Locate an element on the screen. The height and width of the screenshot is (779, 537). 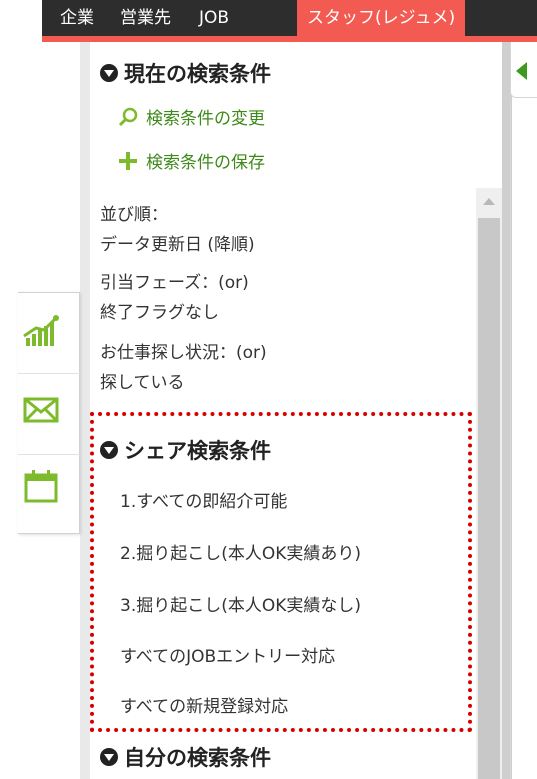
chevron-left-icon is located at coordinates (521, 71).